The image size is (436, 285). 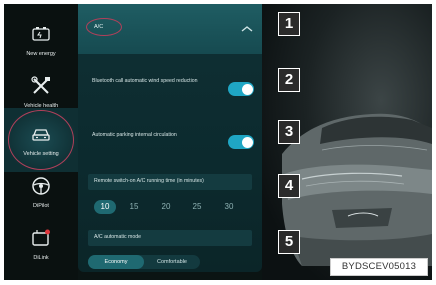 I want to click on ac-mode-selector: Economy Comfortable, so click(x=144, y=262).